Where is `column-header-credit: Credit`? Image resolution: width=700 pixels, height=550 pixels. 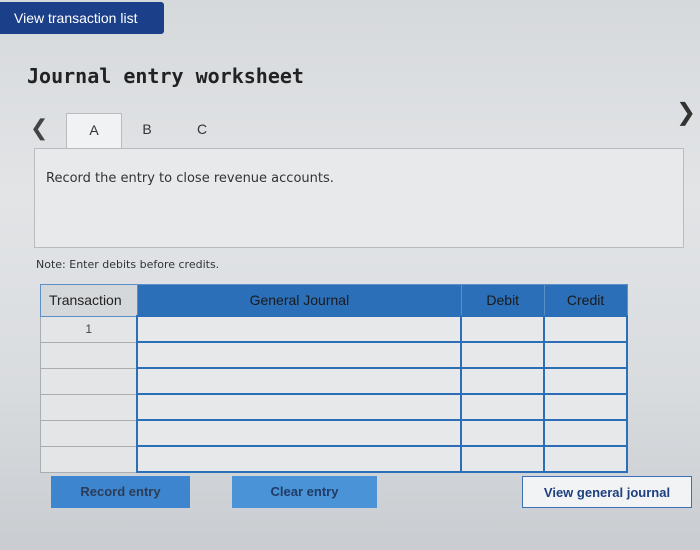
column-header-credit: Credit is located at coordinates (585, 300).